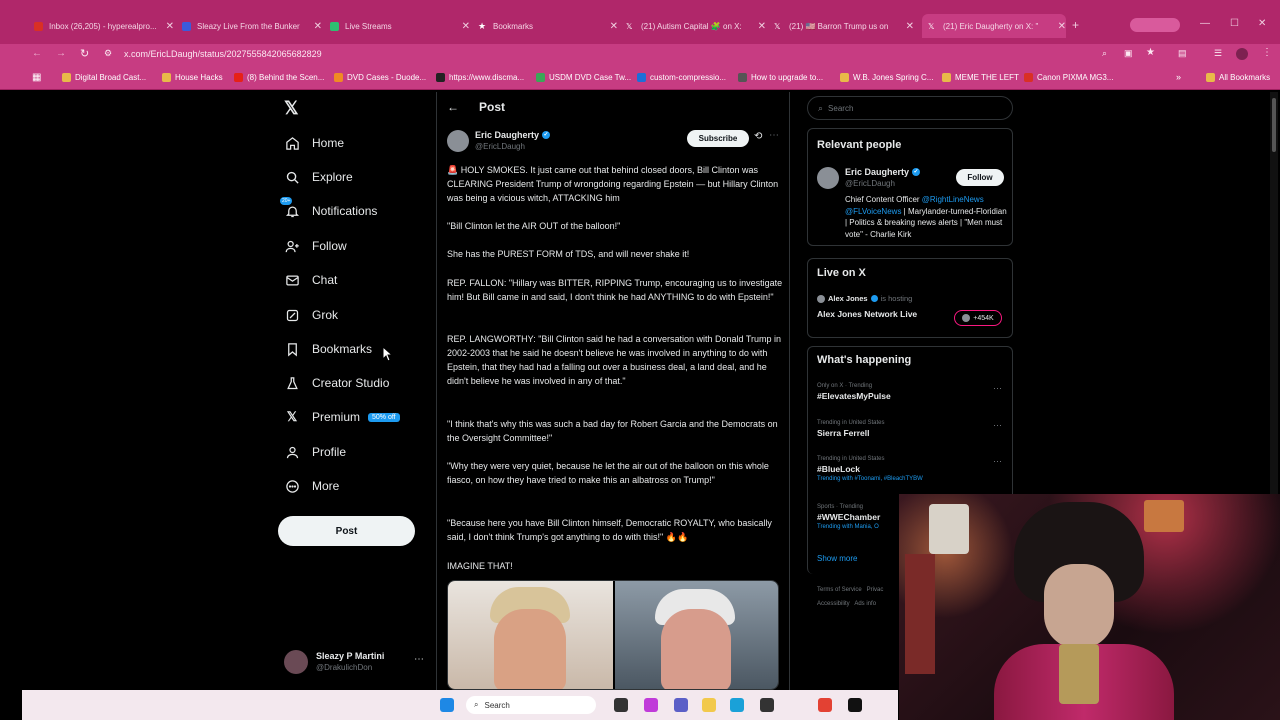 This screenshot has height=720, width=1280. Describe the element at coordinates (709, 705) in the screenshot. I see `file-explorer-icon` at that location.